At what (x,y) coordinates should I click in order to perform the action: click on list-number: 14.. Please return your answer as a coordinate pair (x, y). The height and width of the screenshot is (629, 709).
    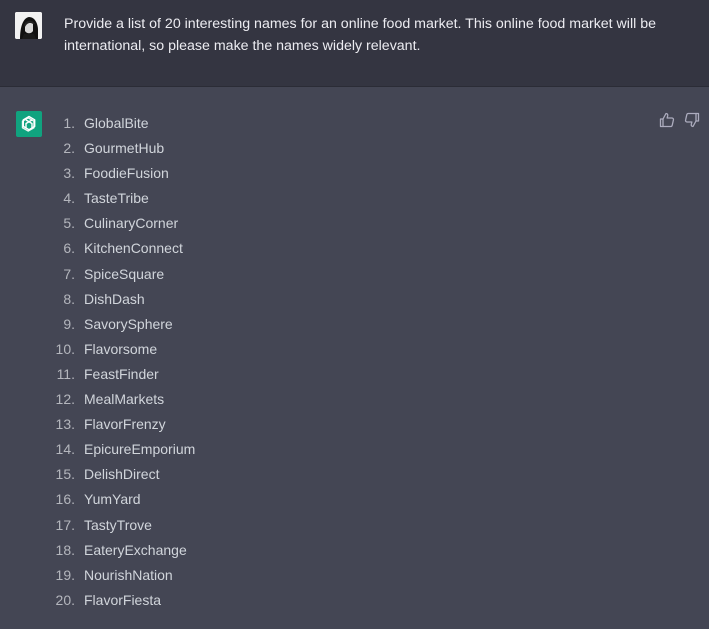
    Looking at the image, I should click on (65, 449).